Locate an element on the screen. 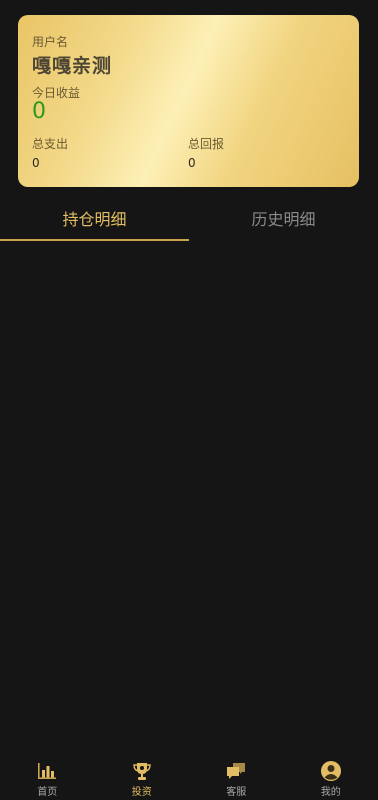 The width and height of the screenshot is (378, 800). nav-label-mine: 我的 is located at coordinates (330, 792).